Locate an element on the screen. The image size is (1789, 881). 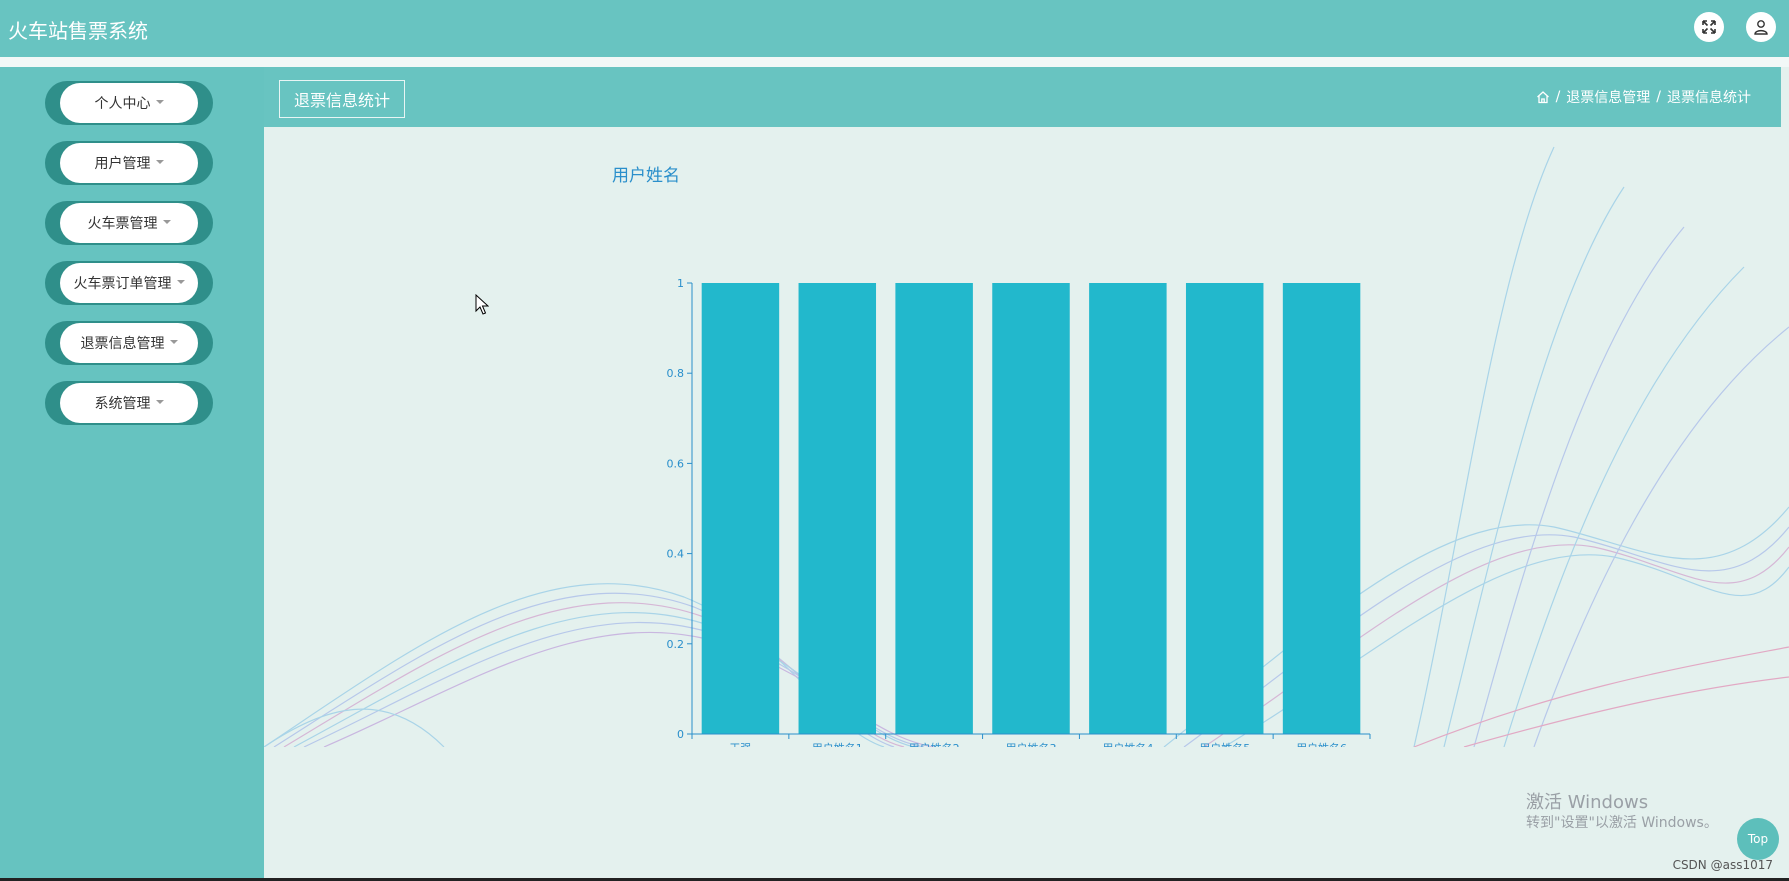
user-button is located at coordinates (1761, 27).